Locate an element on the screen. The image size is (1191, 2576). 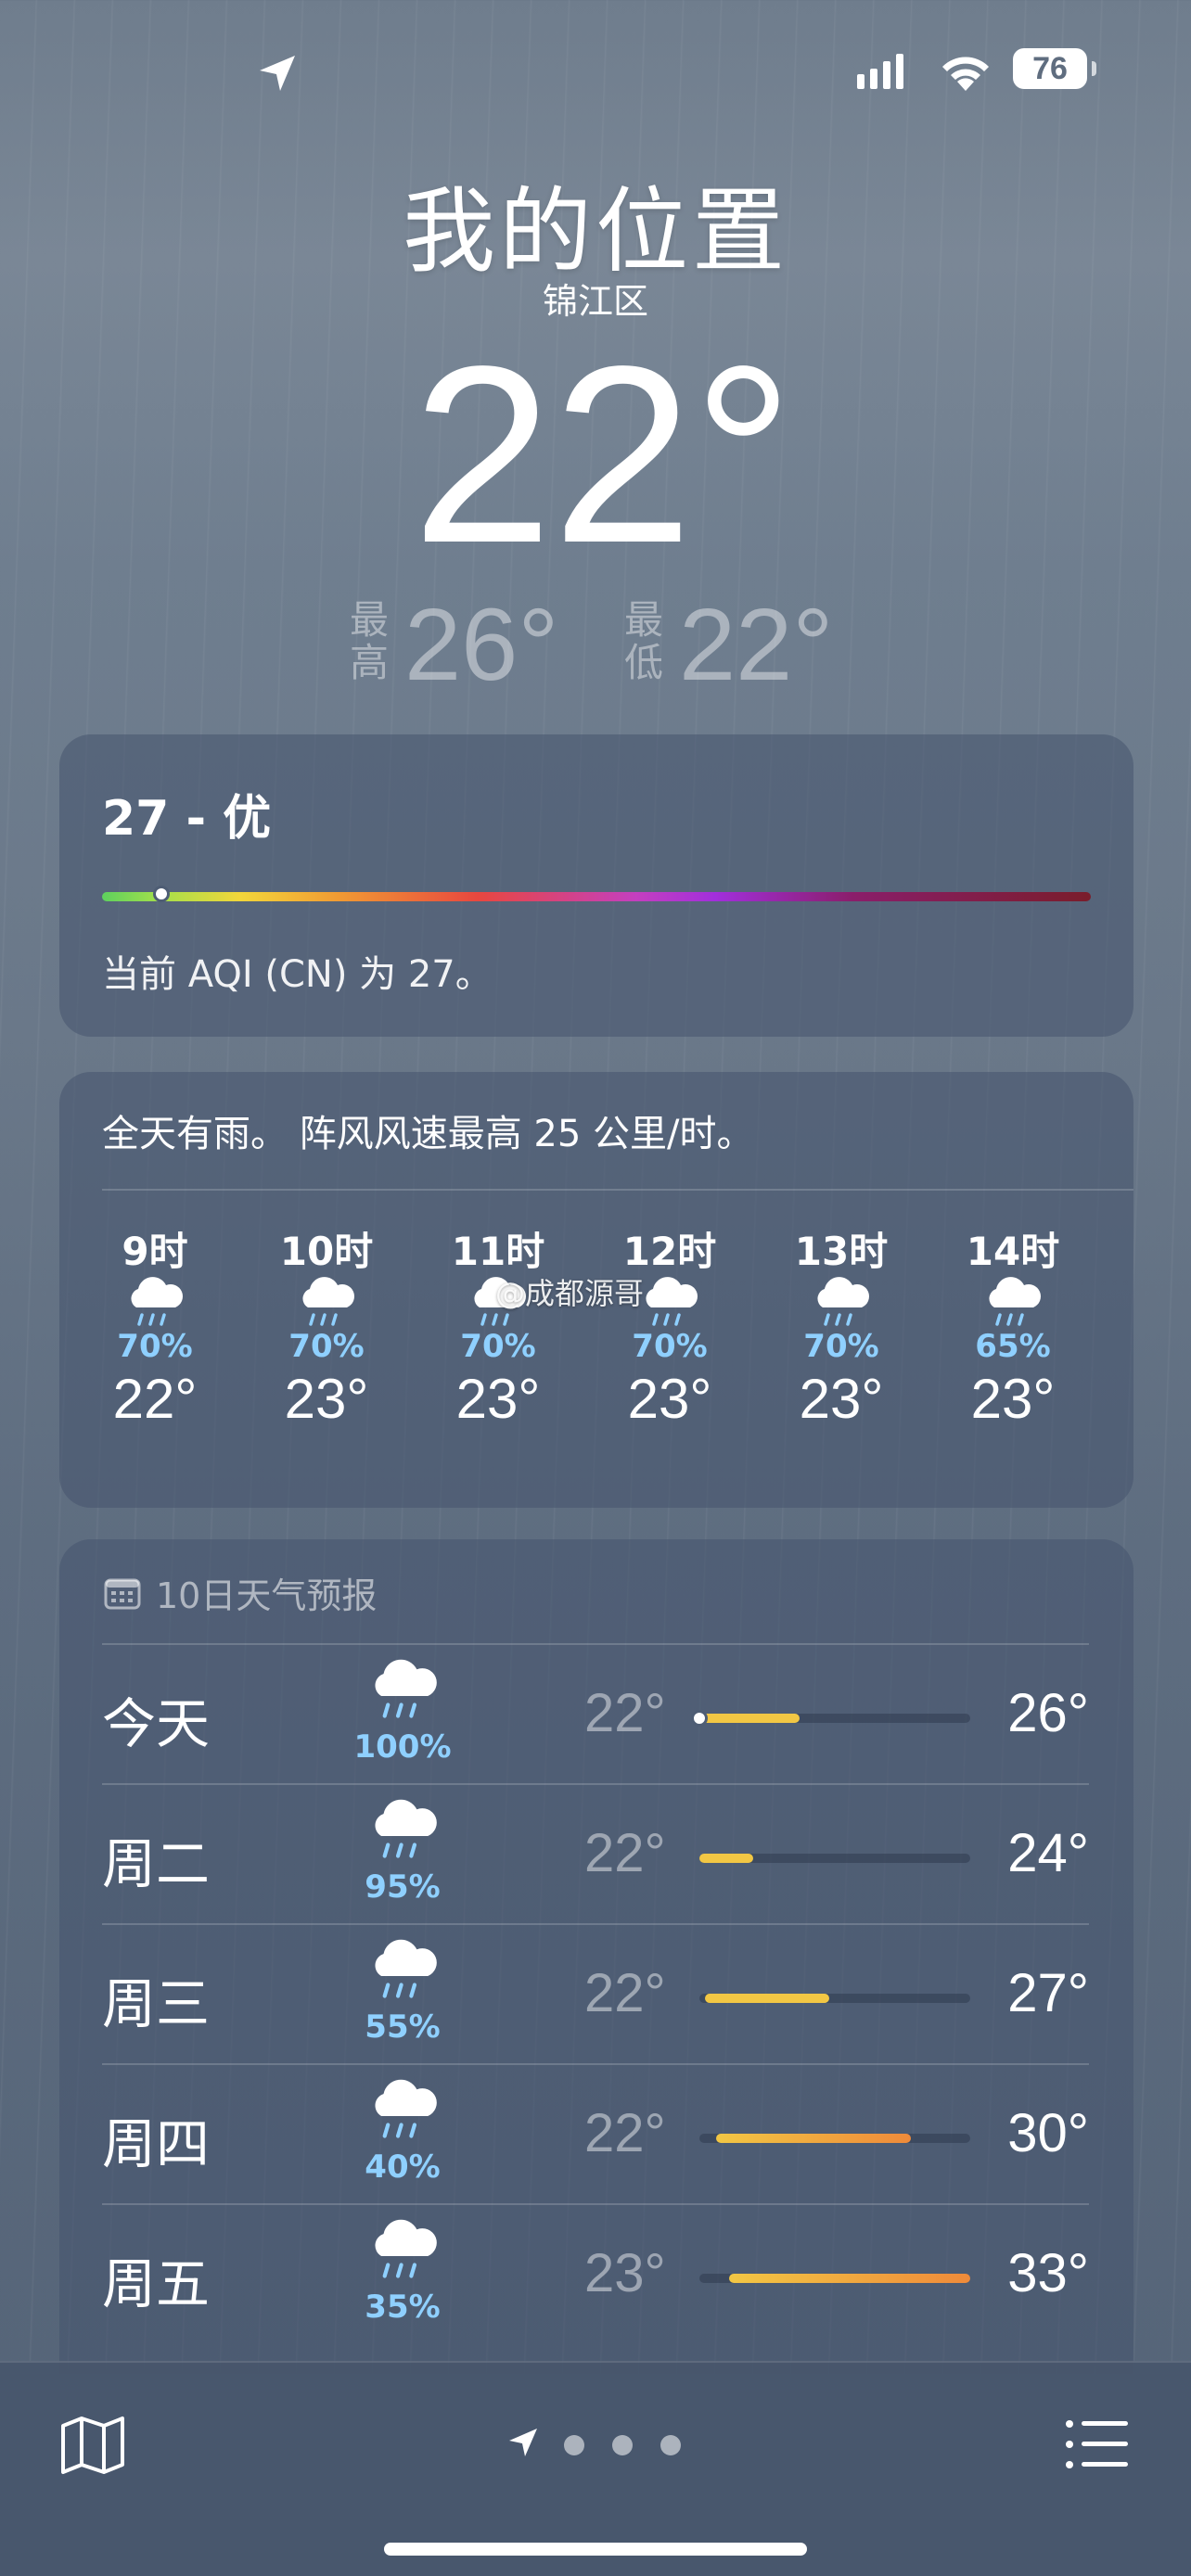
aqi-scale-bar is located at coordinates (597, 896).